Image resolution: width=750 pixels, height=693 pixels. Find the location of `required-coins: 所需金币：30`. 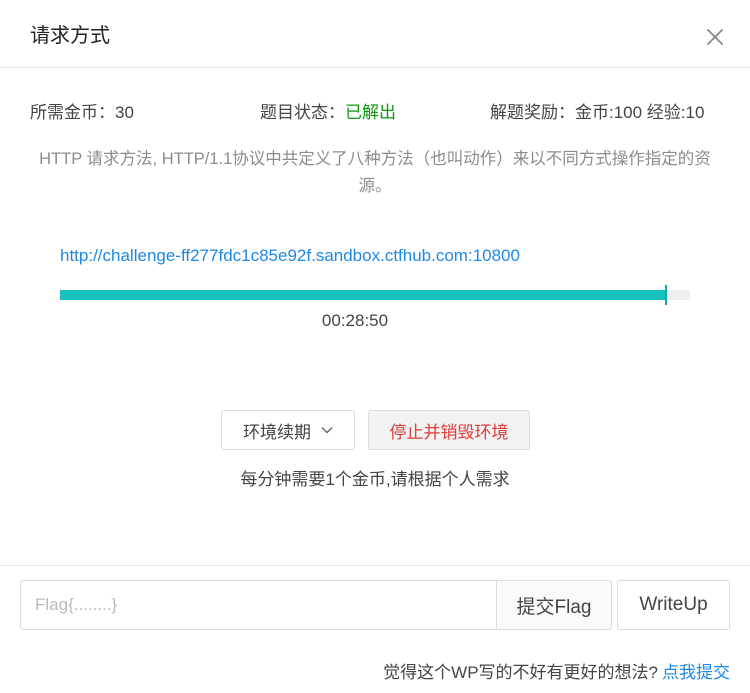

required-coins: 所需金币：30 is located at coordinates (82, 113).